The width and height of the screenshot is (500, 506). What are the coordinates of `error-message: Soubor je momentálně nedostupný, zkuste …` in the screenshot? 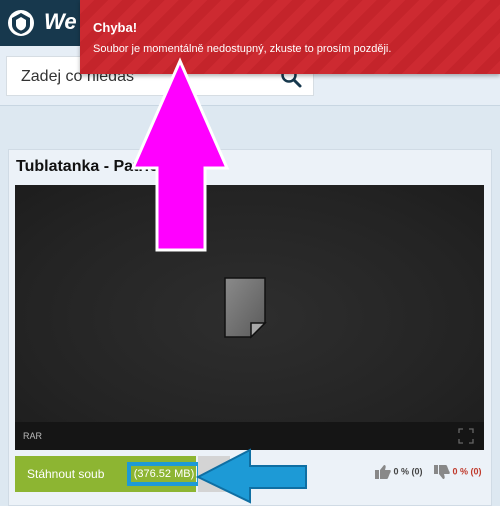 It's located at (242, 49).